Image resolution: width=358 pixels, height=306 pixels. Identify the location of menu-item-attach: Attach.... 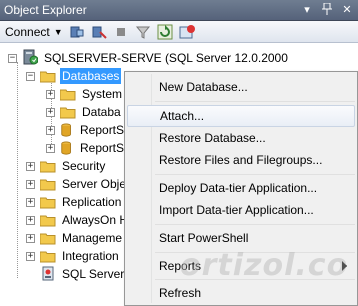
(241, 116).